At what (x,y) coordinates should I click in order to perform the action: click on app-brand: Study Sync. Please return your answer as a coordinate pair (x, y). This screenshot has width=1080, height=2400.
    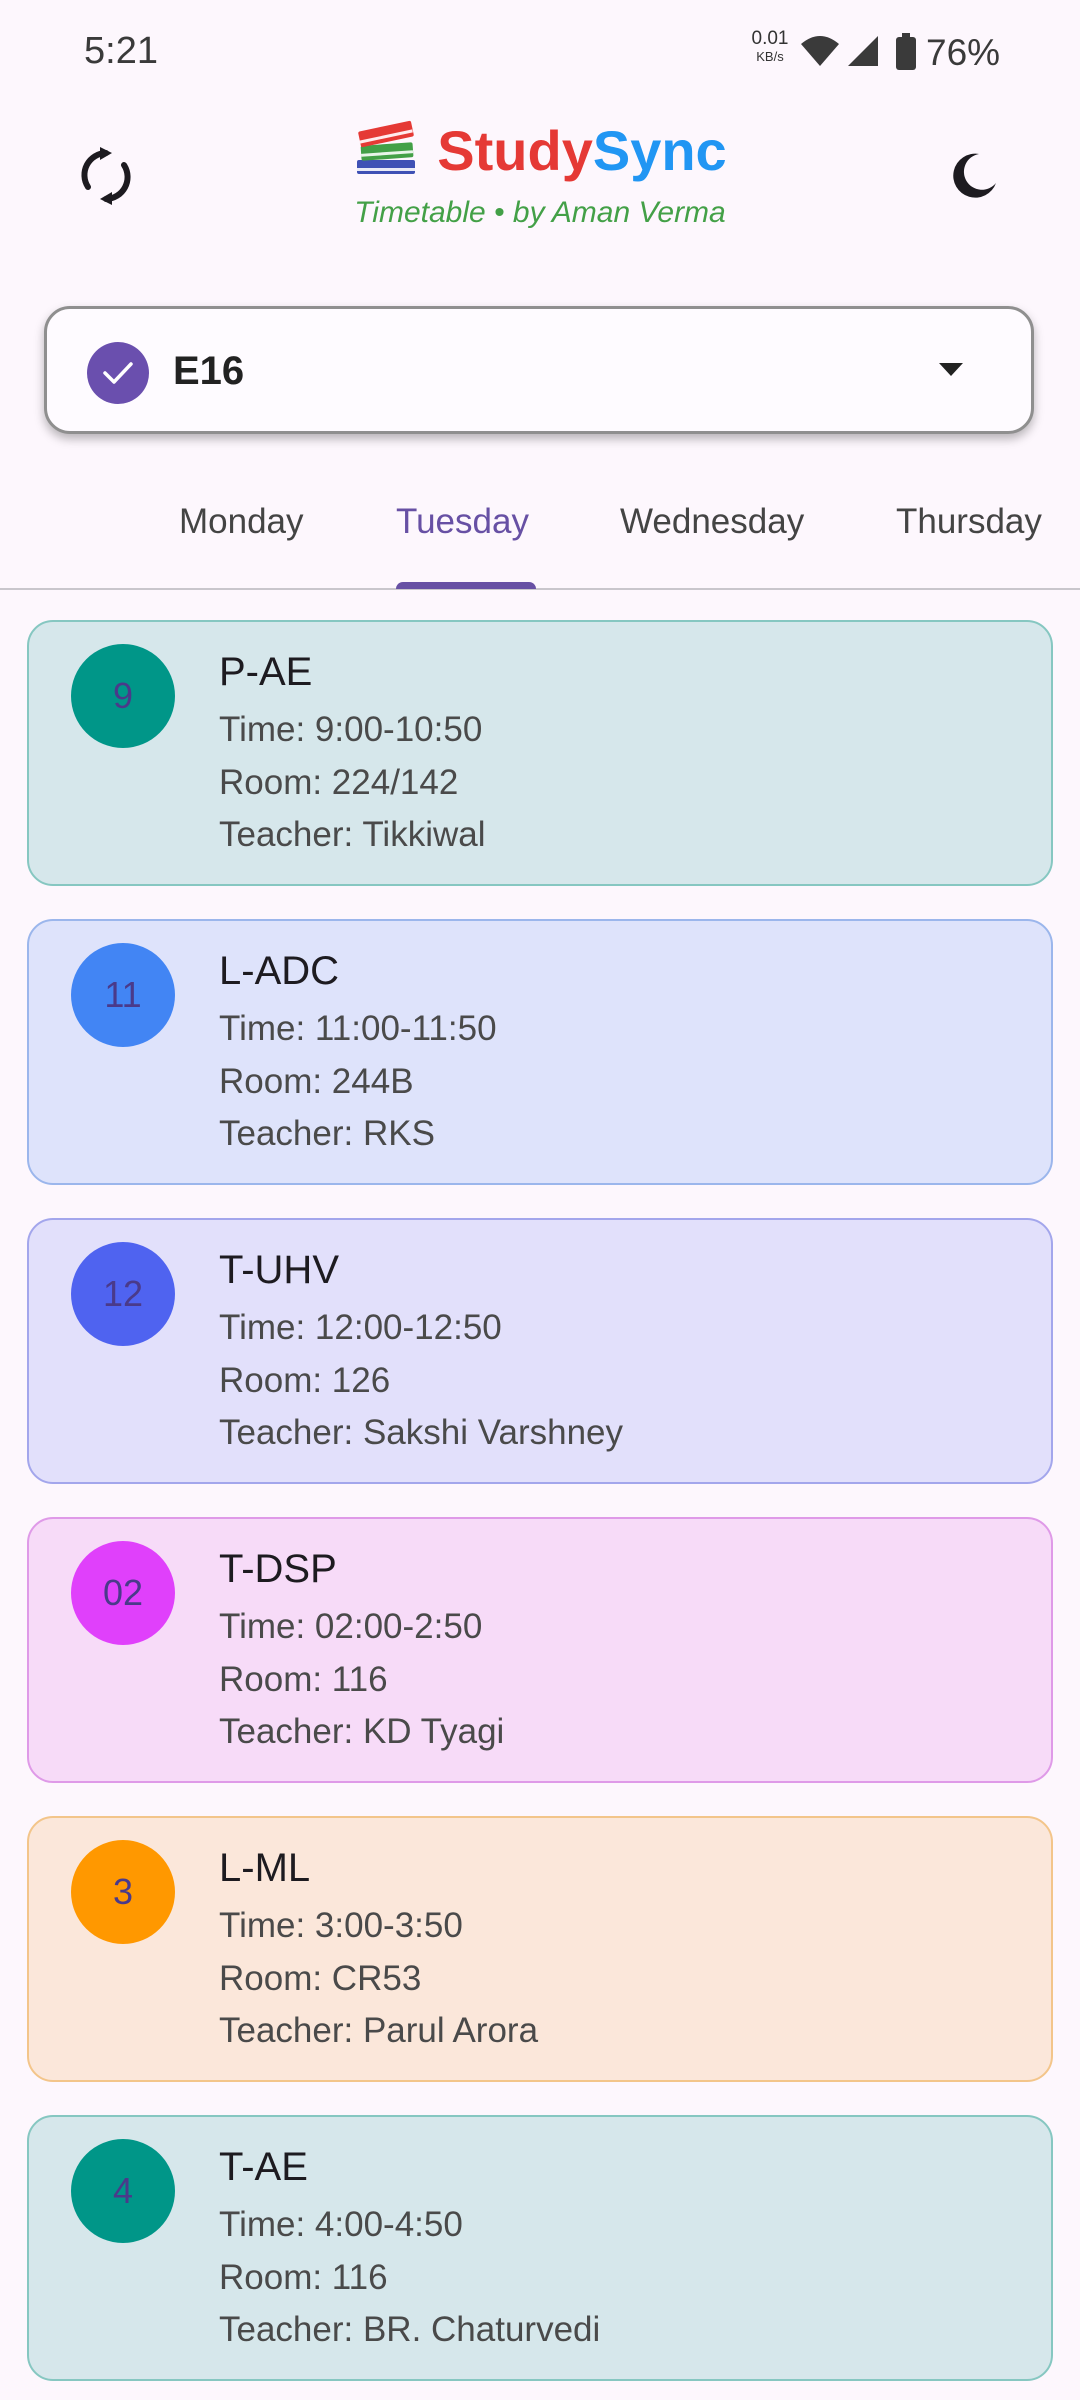
    Looking at the image, I should click on (540, 150).